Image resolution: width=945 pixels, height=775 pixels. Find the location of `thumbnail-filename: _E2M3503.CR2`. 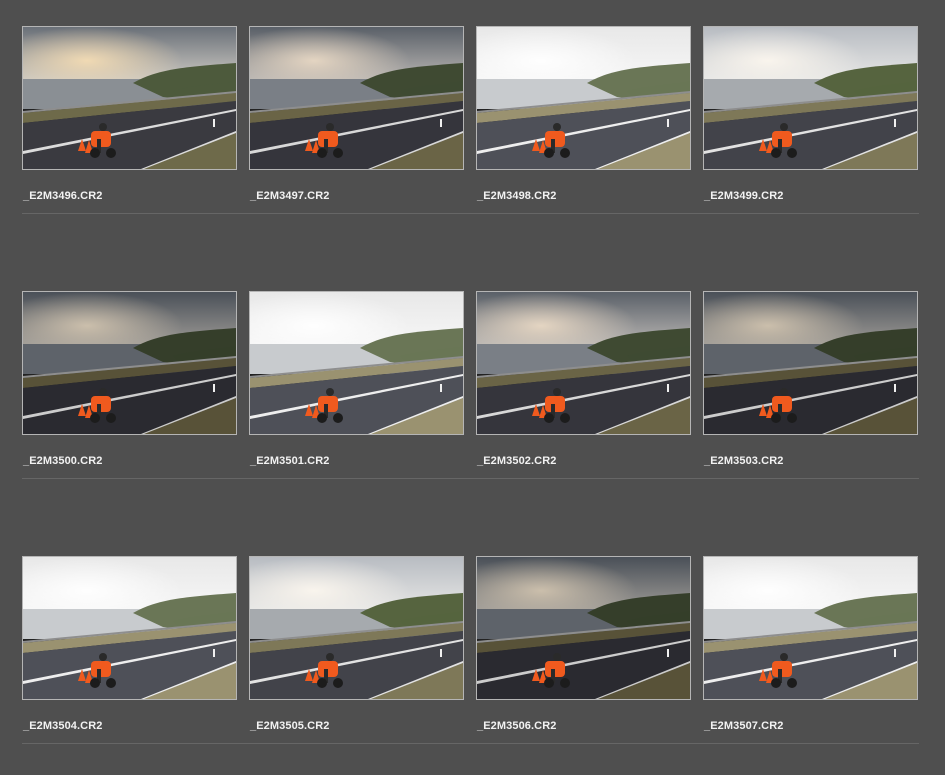

thumbnail-filename: _E2M3503.CR2 is located at coordinates (744, 461).